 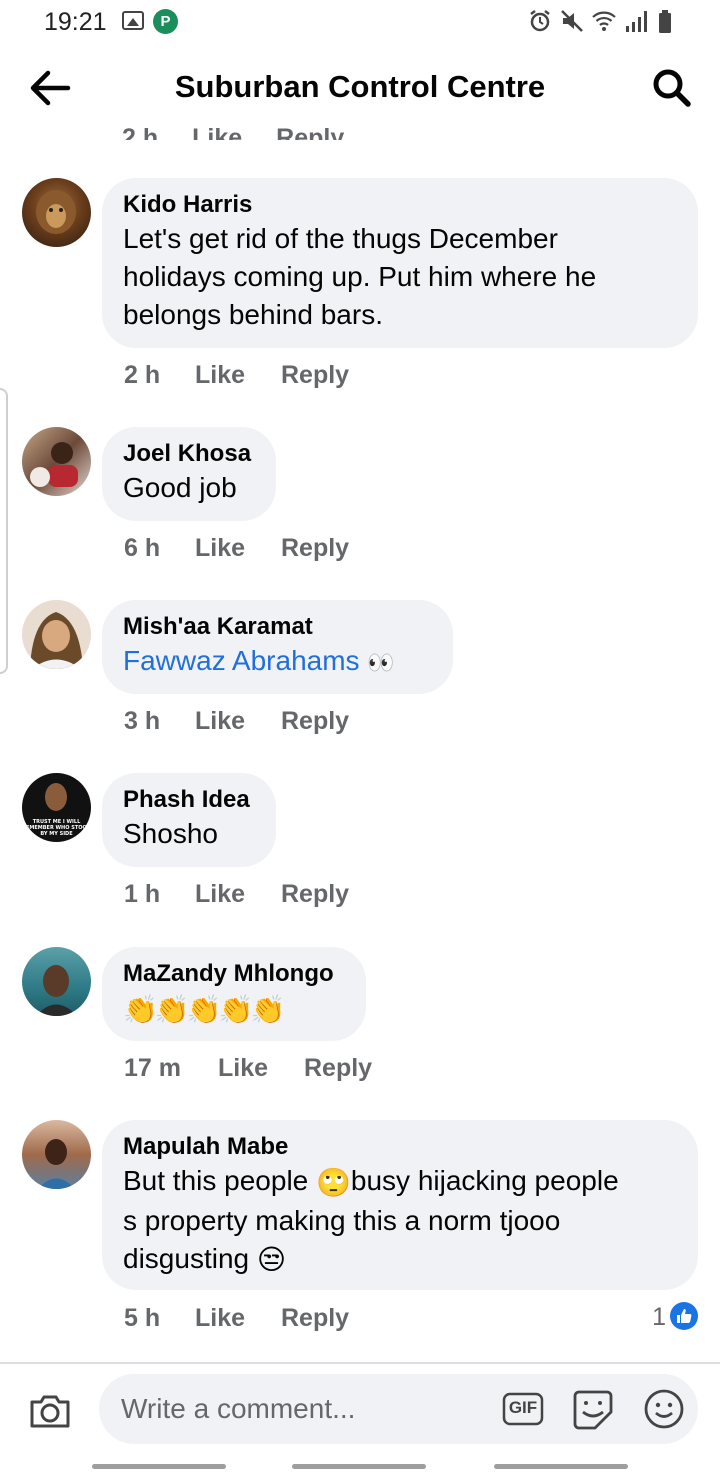 What do you see at coordinates (56, 834) in the screenshot?
I see `svg-text: BY MY SIDE` at bounding box center [56, 834].